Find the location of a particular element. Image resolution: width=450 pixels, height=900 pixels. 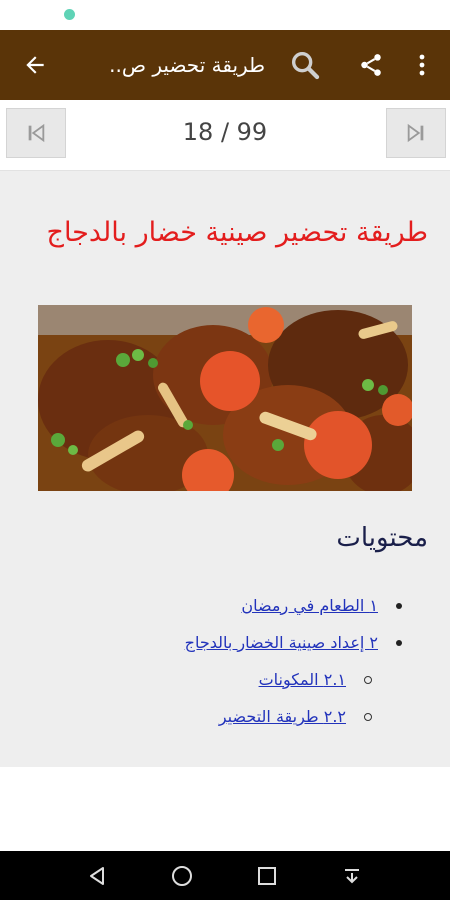

circle-home-icon is located at coordinates (182, 875).